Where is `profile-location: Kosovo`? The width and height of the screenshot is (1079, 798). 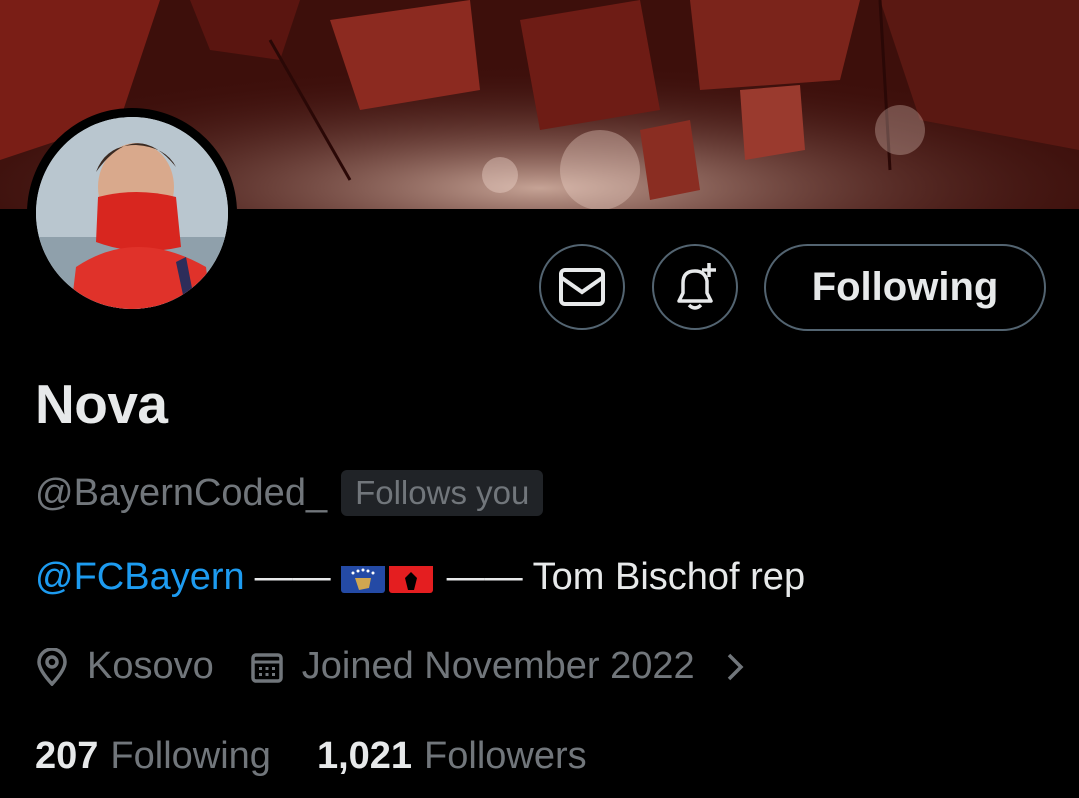 profile-location: Kosovo is located at coordinates (150, 666).